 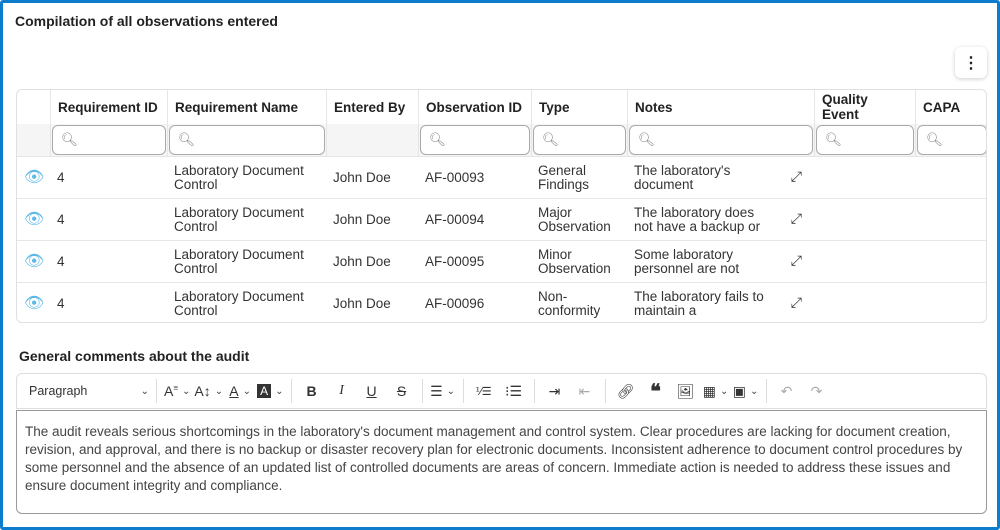 I want to click on background-color-button: A ⌄, so click(x=270, y=391).